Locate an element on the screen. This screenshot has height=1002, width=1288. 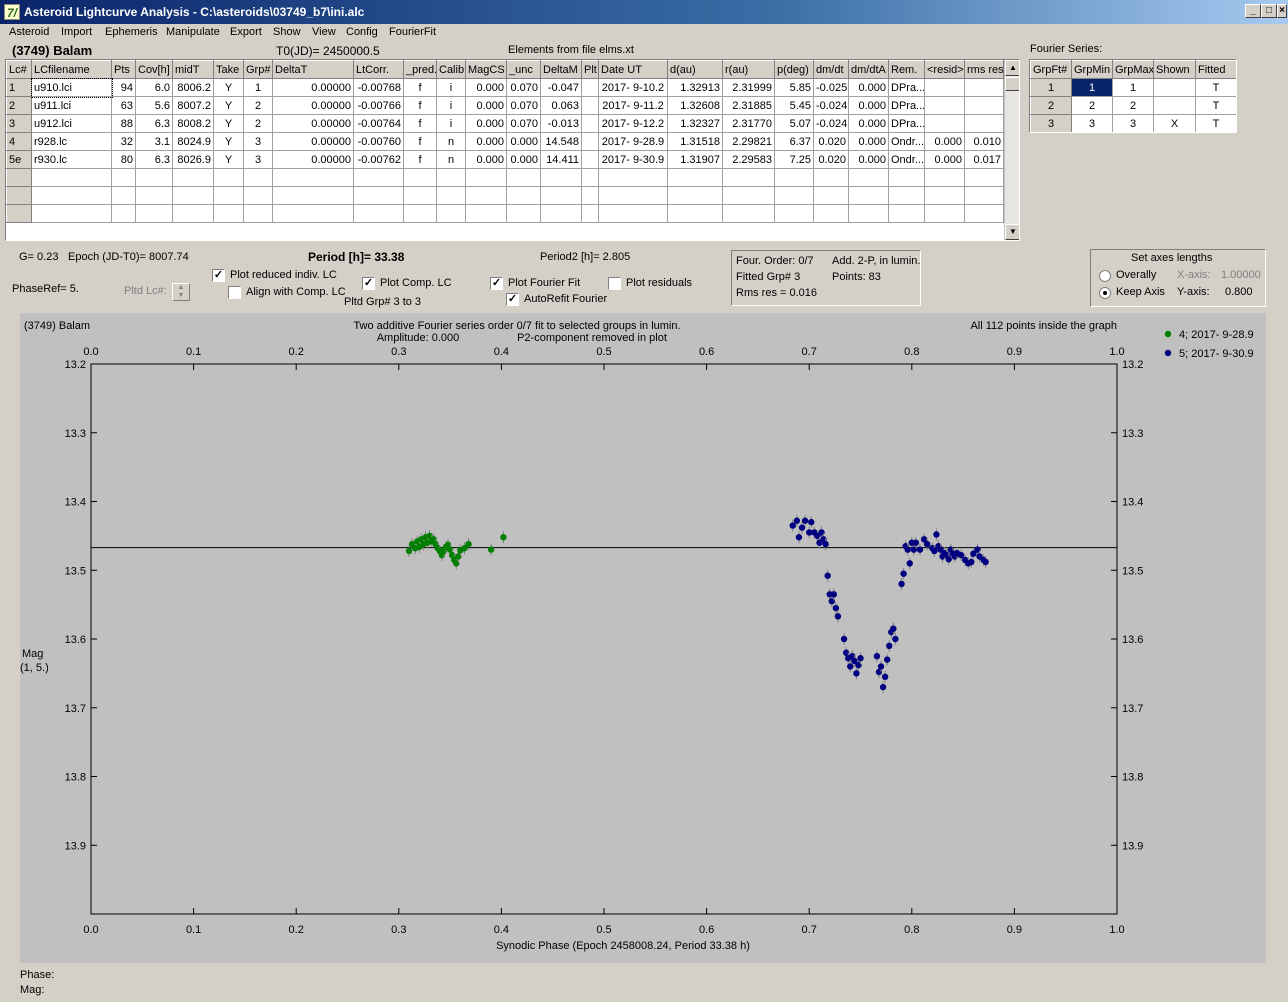
plot-reduced-checkbox: ✓ is located at coordinates (218, 275).